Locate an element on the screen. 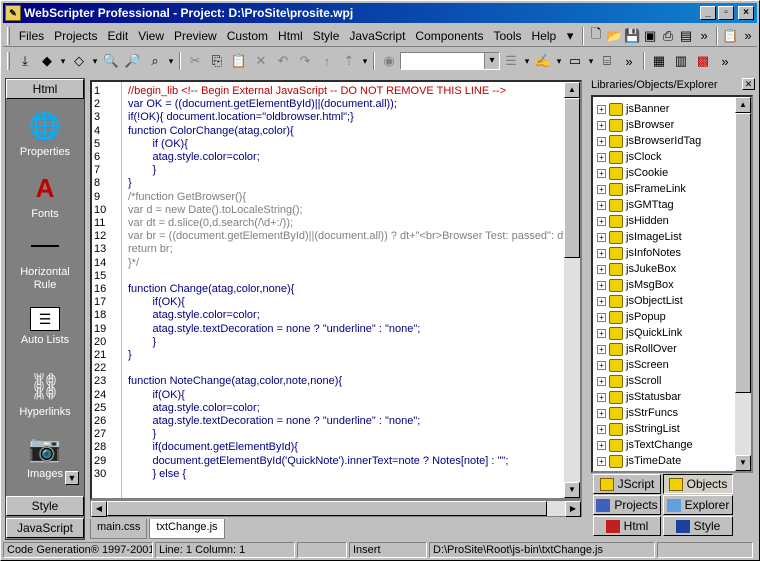 This screenshot has height=561, width=760. menu-javascript: JavaScript is located at coordinates (377, 36).